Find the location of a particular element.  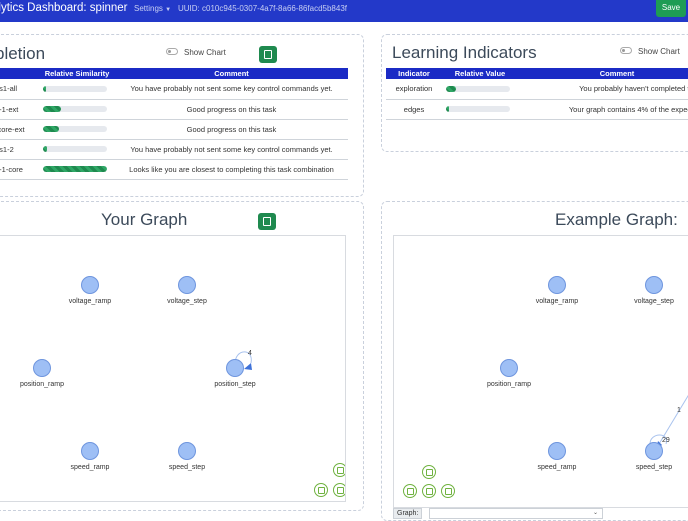

table-header-row: Indicator Relative Value Comment is located at coordinates (537, 73).